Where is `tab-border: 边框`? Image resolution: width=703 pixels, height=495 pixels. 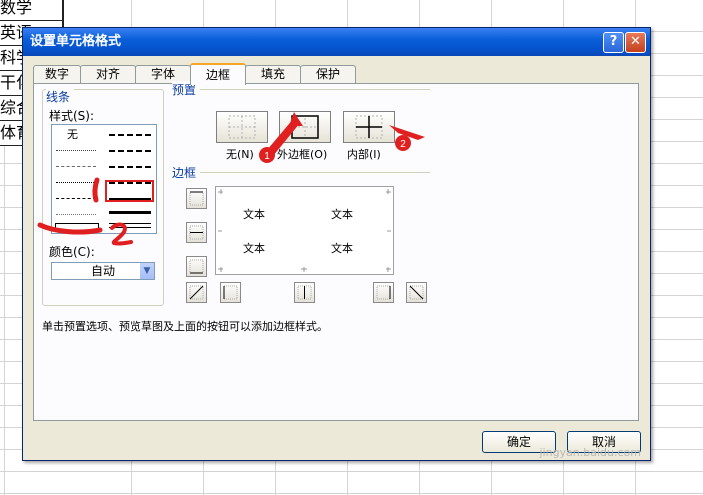 tab-border: 边框 is located at coordinates (218, 74).